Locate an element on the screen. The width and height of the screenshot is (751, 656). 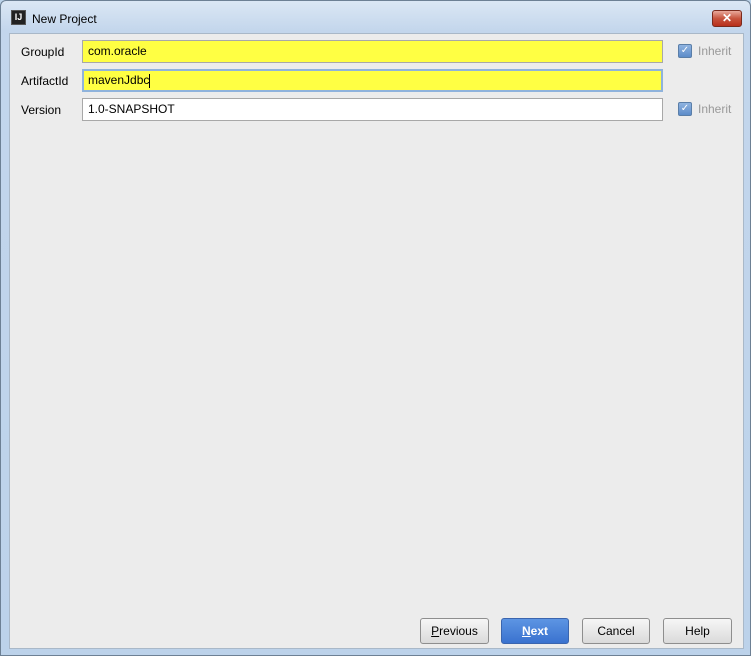
intellij-app-icon: IJ is located at coordinates (18, 17).